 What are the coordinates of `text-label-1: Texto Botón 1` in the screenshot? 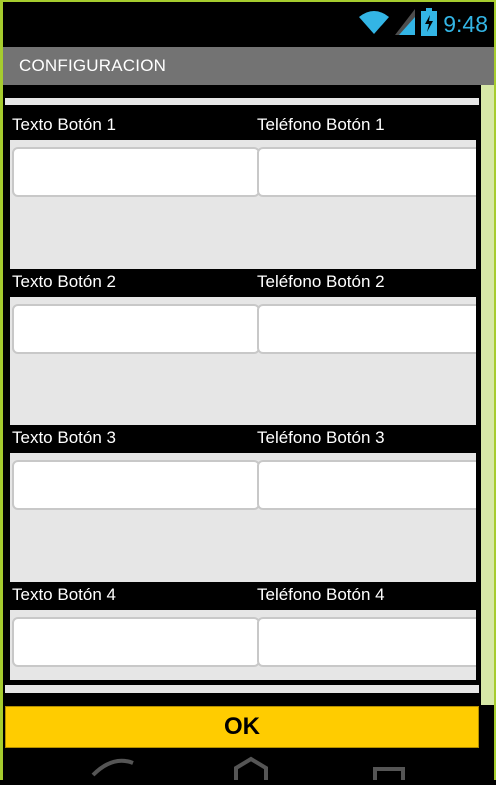 It's located at (64, 124).